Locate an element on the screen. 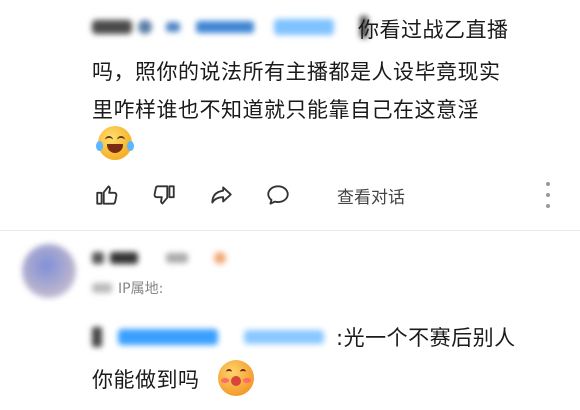 Image resolution: width=580 pixels, height=410 pixels. thumbs-up-icon is located at coordinates (107, 195).